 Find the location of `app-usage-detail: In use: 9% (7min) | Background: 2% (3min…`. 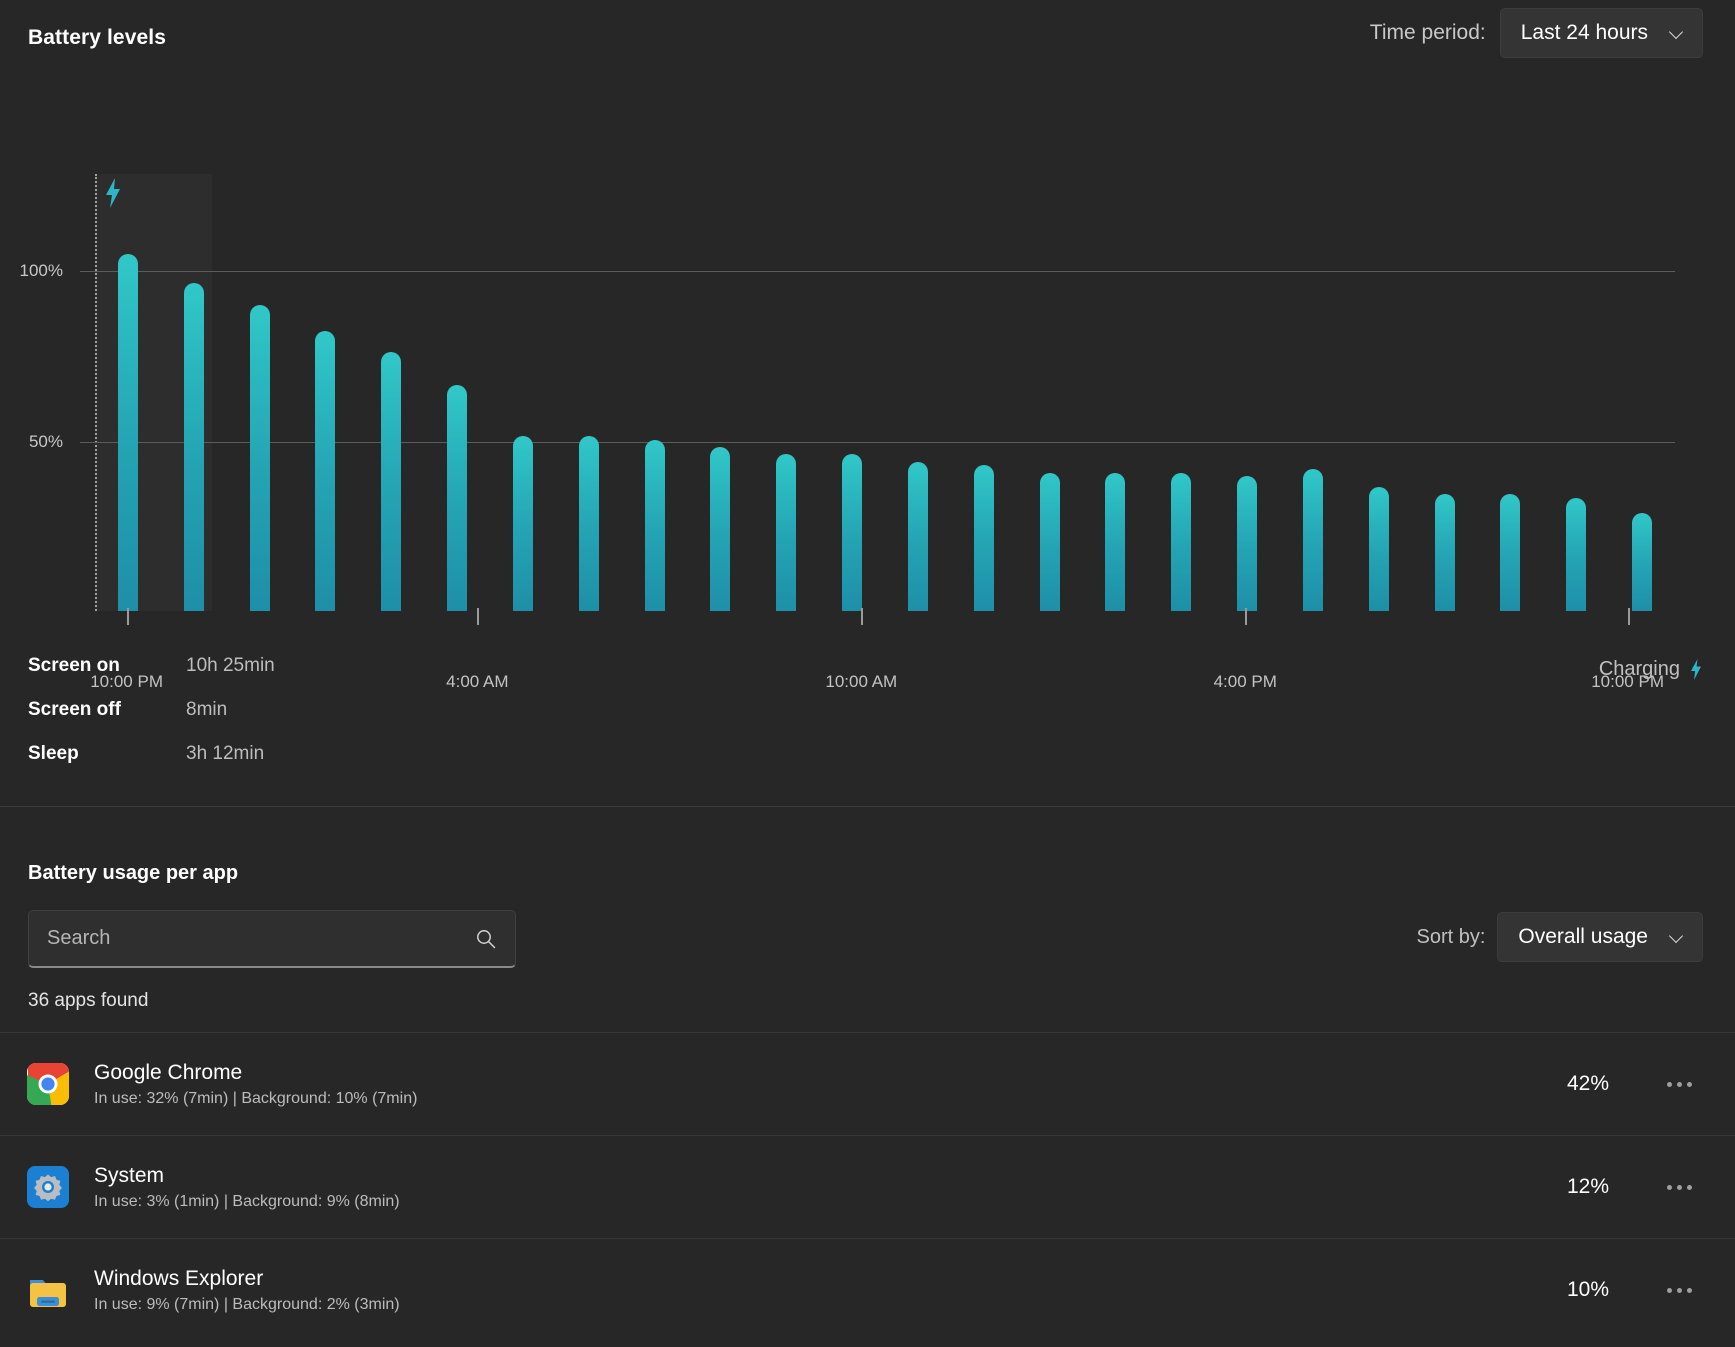

app-usage-detail: In use: 9% (7min) | Background: 2% (3min… is located at coordinates (247, 1304).